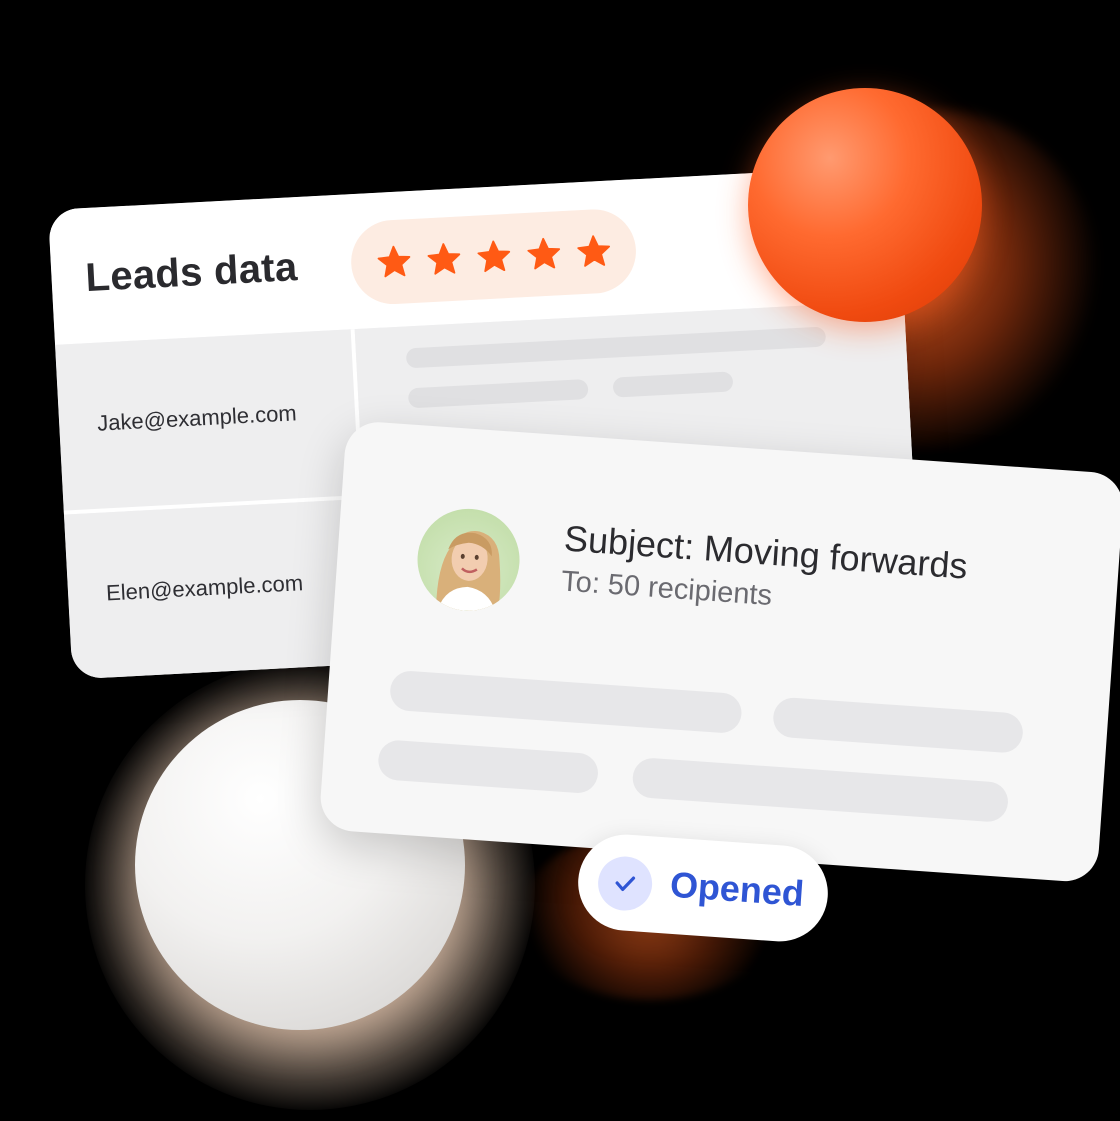 This screenshot has width=1120, height=1121. What do you see at coordinates (468, 560) in the screenshot?
I see `person-avatar-icon` at bounding box center [468, 560].